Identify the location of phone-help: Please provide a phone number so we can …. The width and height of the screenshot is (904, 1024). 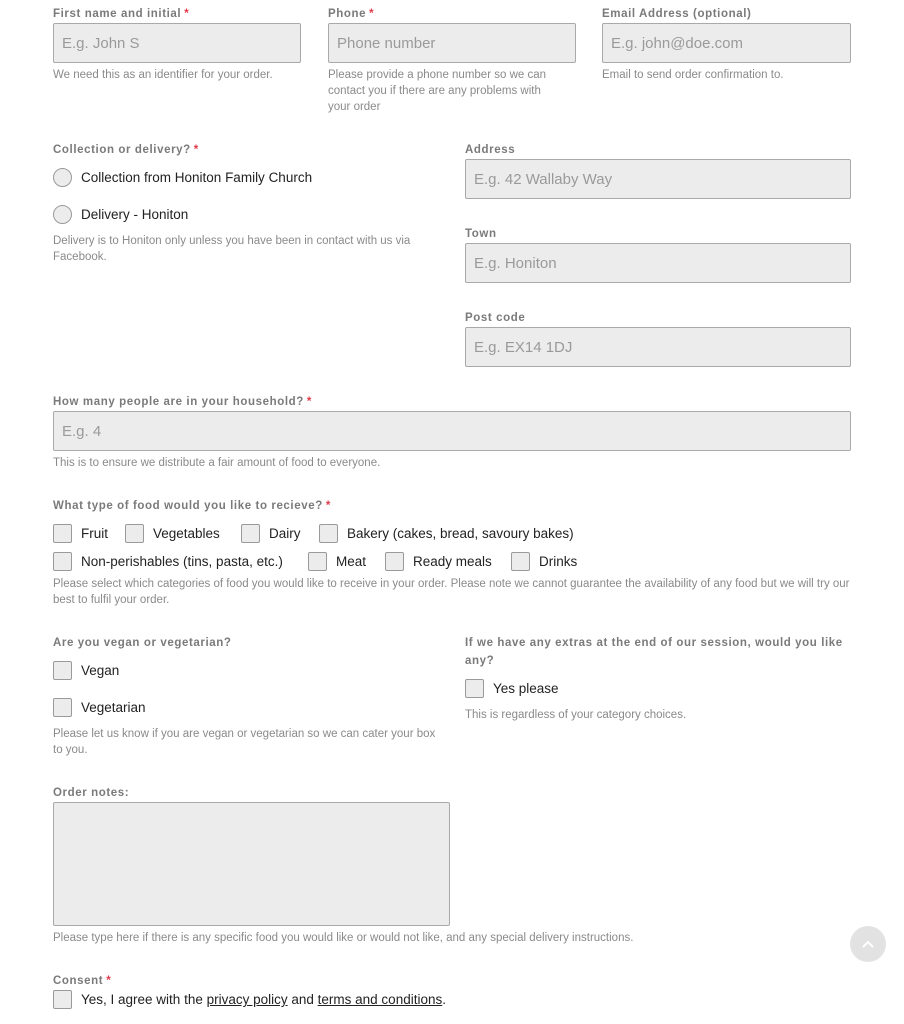
(437, 91).